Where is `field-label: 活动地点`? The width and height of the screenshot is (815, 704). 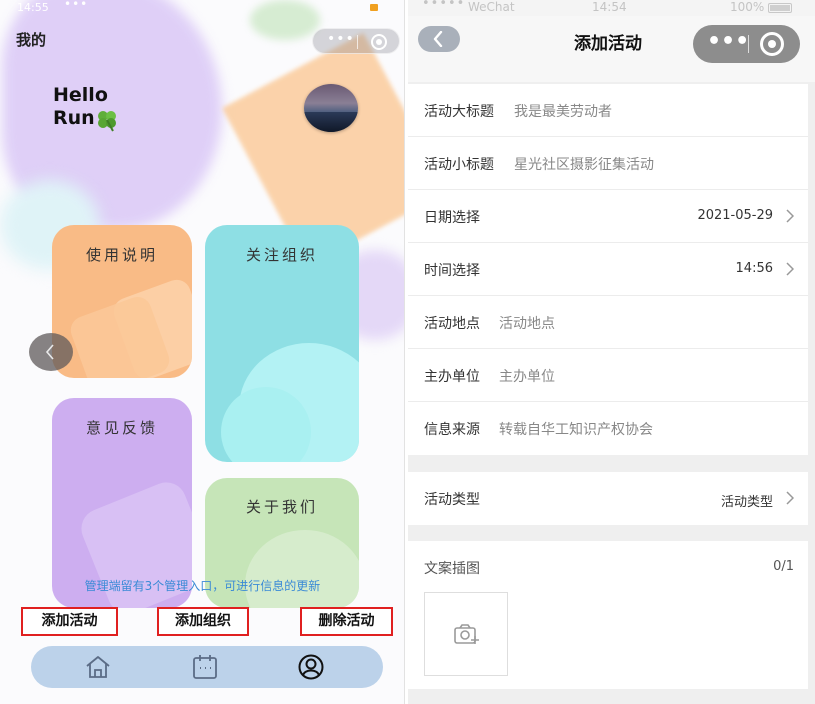 field-label: 活动地点 is located at coordinates (452, 324).